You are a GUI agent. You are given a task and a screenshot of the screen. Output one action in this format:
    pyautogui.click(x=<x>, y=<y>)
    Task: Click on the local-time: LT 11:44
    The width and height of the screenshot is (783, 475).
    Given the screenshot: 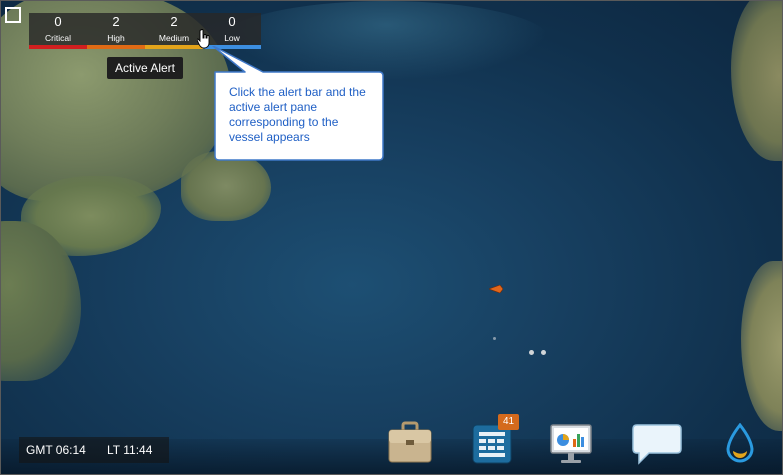 What is the action you would take?
    pyautogui.click(x=130, y=450)
    